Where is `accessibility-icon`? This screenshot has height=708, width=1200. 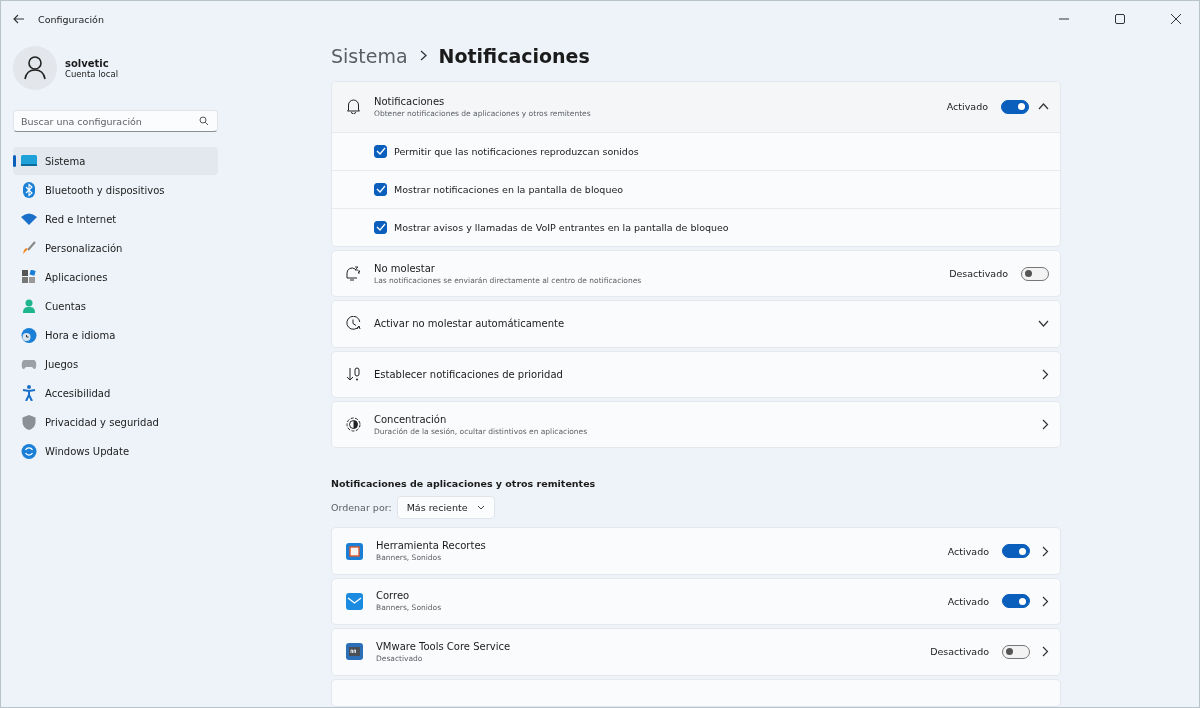 accessibility-icon is located at coordinates (29, 393).